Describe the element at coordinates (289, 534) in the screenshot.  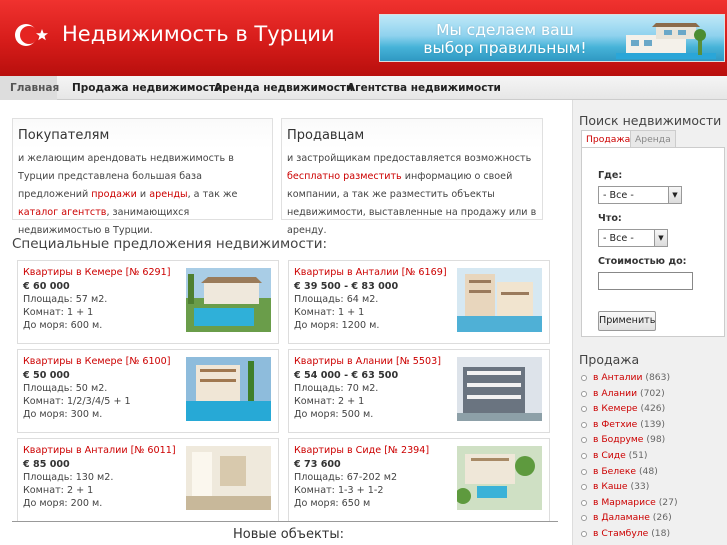
I see `new-objects-title: Новые объекты:` at that location.